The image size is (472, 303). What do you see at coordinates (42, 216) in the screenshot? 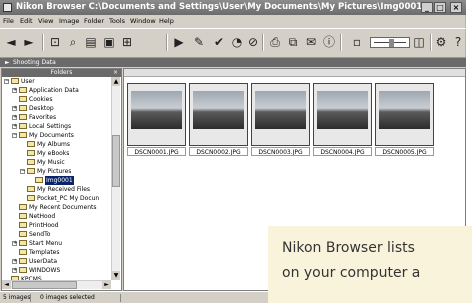
I see `tree-item-label: NetHood` at bounding box center [42, 216].